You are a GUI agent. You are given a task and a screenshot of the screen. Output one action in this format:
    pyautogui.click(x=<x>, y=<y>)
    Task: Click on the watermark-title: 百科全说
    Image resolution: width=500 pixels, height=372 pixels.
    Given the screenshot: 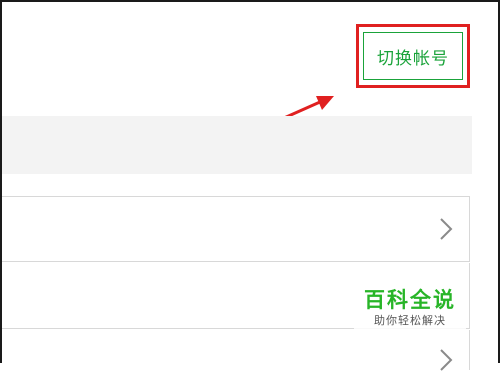 What is the action you would take?
    pyautogui.click(x=410, y=300)
    